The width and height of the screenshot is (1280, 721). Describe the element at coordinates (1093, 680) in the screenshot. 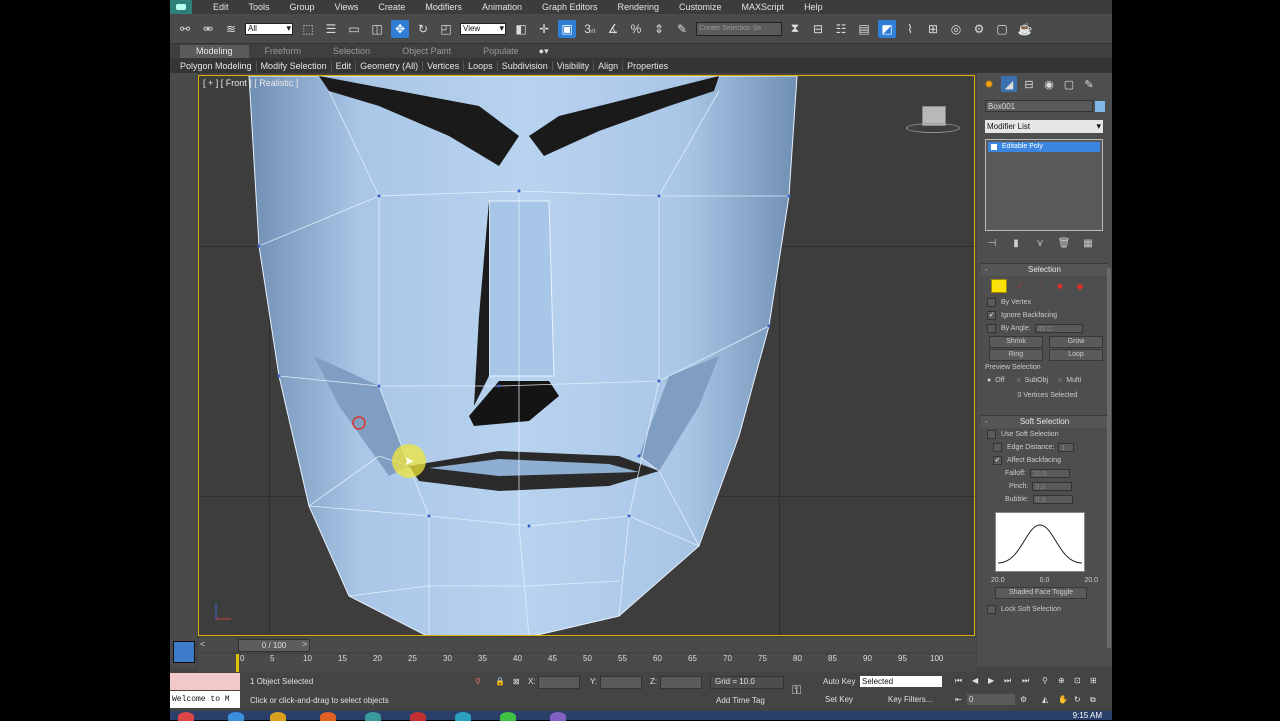

I see `zoom-extents-all-icon: ⊞` at that location.